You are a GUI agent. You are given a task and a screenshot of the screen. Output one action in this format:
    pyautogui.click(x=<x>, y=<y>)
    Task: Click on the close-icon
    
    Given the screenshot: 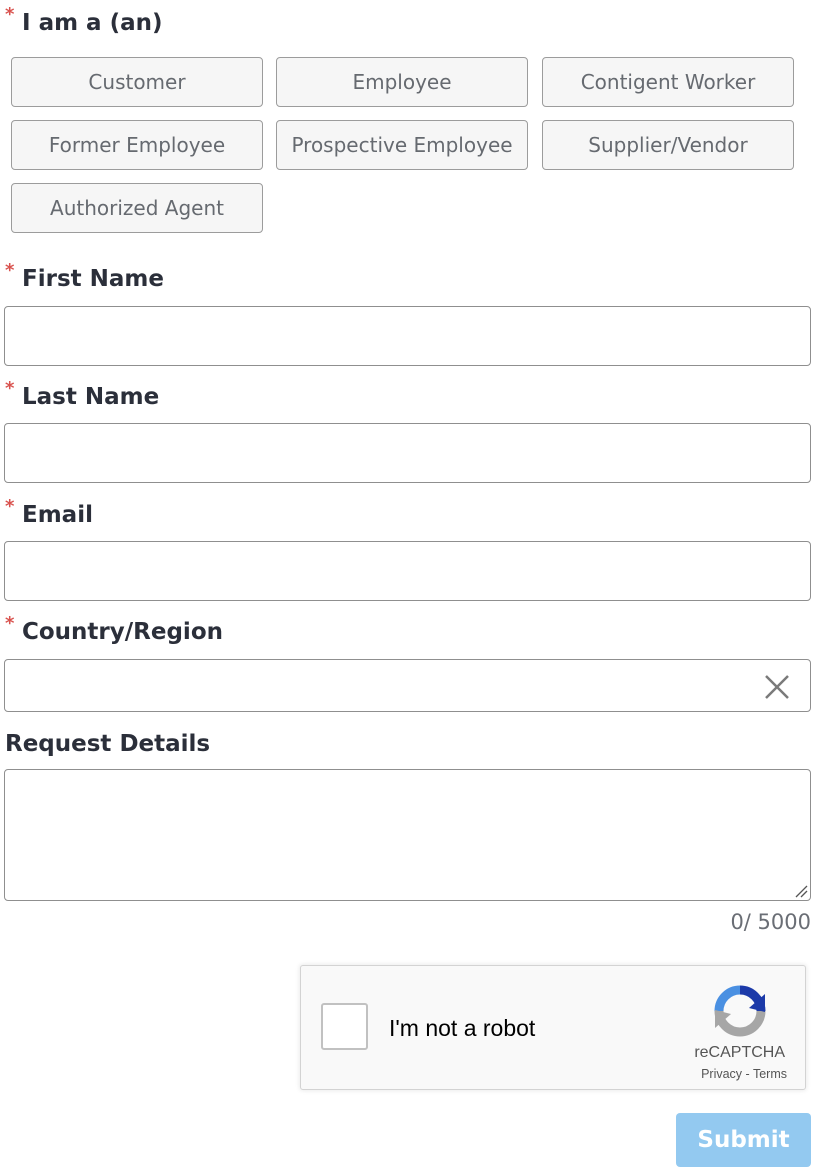 What is the action you would take?
    pyautogui.click(x=777, y=687)
    